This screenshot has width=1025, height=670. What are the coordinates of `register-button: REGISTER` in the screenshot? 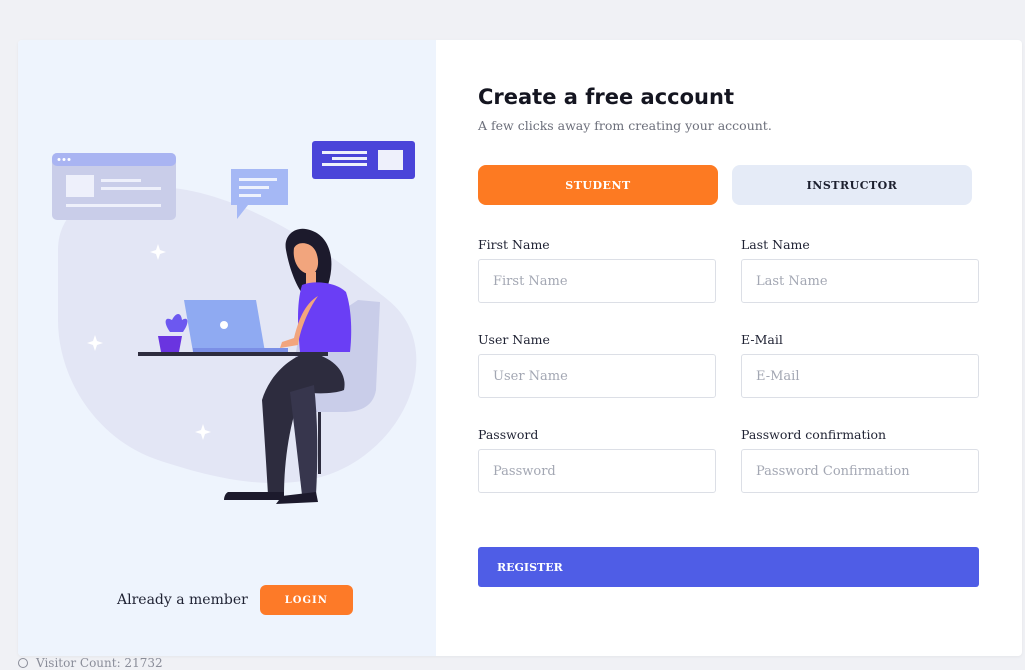 It's located at (728, 567).